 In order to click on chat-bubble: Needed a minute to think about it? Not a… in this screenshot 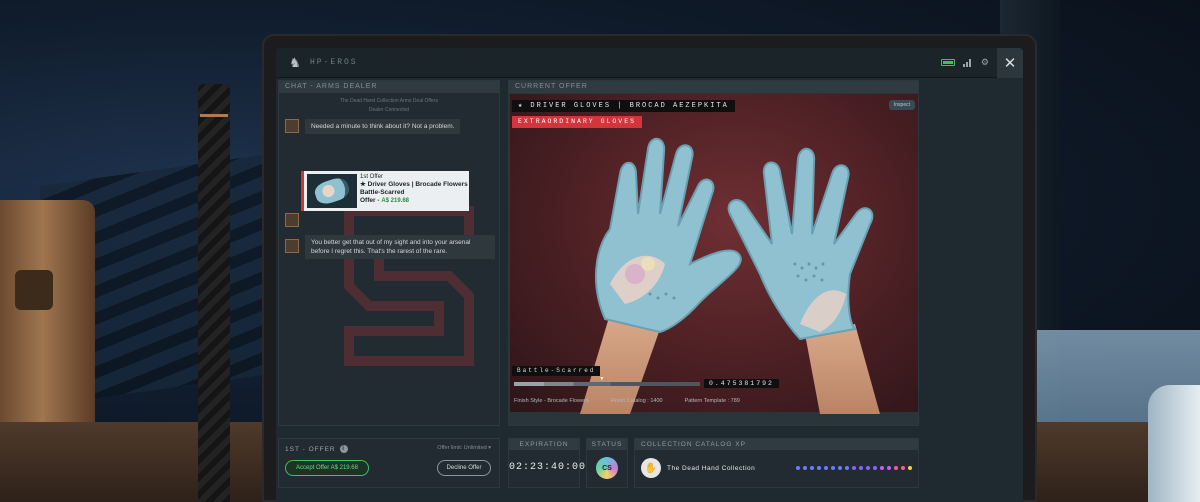, I will do `click(383, 126)`.